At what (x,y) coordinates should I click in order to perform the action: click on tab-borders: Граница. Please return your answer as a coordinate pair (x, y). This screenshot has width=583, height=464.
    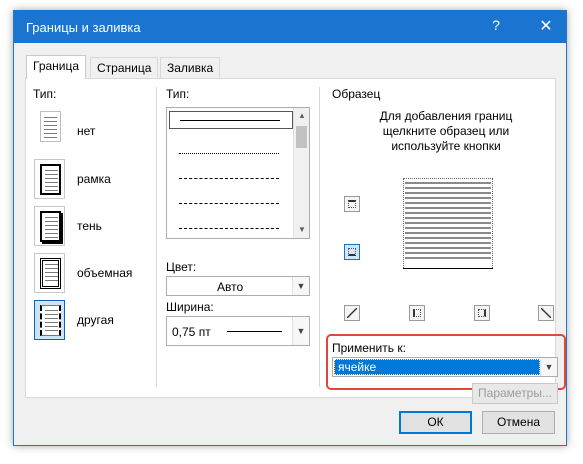
    Looking at the image, I should click on (56, 67).